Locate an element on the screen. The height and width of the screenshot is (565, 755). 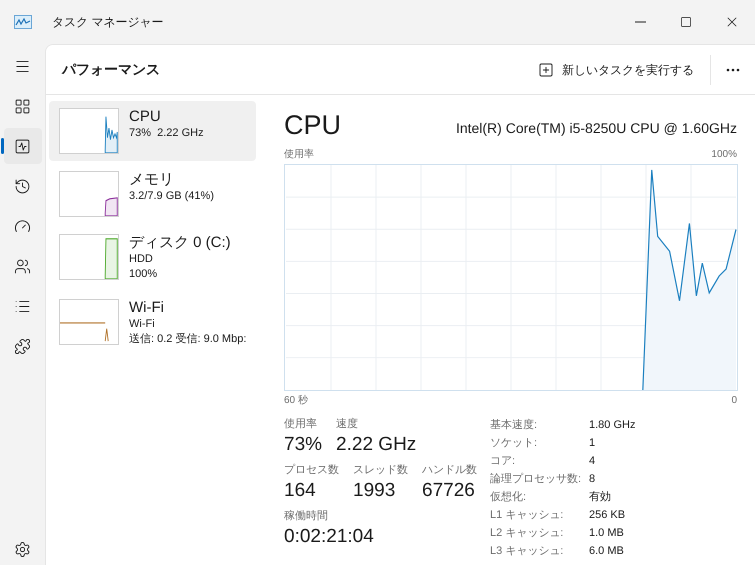
device-item: CPU 73% 2.22 GHz is located at coordinates (152, 131).